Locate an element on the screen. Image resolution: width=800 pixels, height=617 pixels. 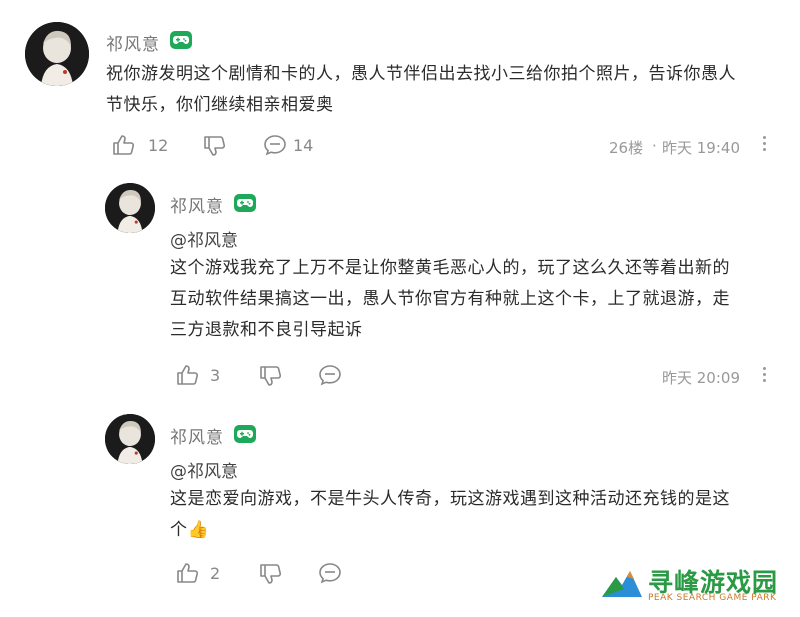
like-count: 12 is located at coordinates (158, 145).